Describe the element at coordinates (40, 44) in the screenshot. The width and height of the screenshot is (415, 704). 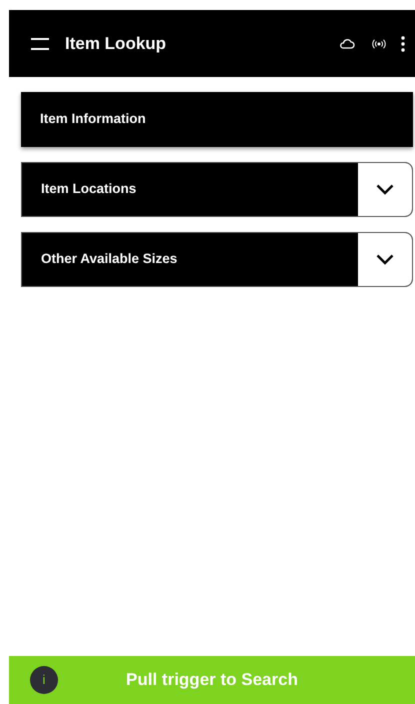
I see `menu-icon` at that location.